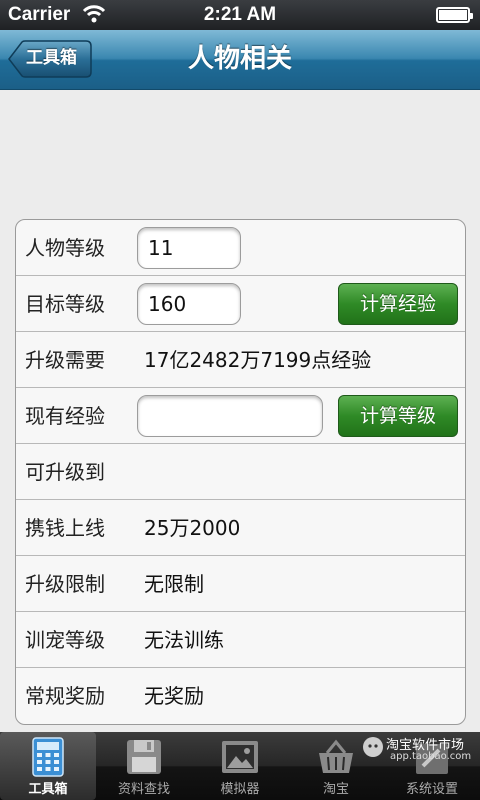 The width and height of the screenshot is (480, 800). I want to click on character-level-input: 11, so click(189, 248).